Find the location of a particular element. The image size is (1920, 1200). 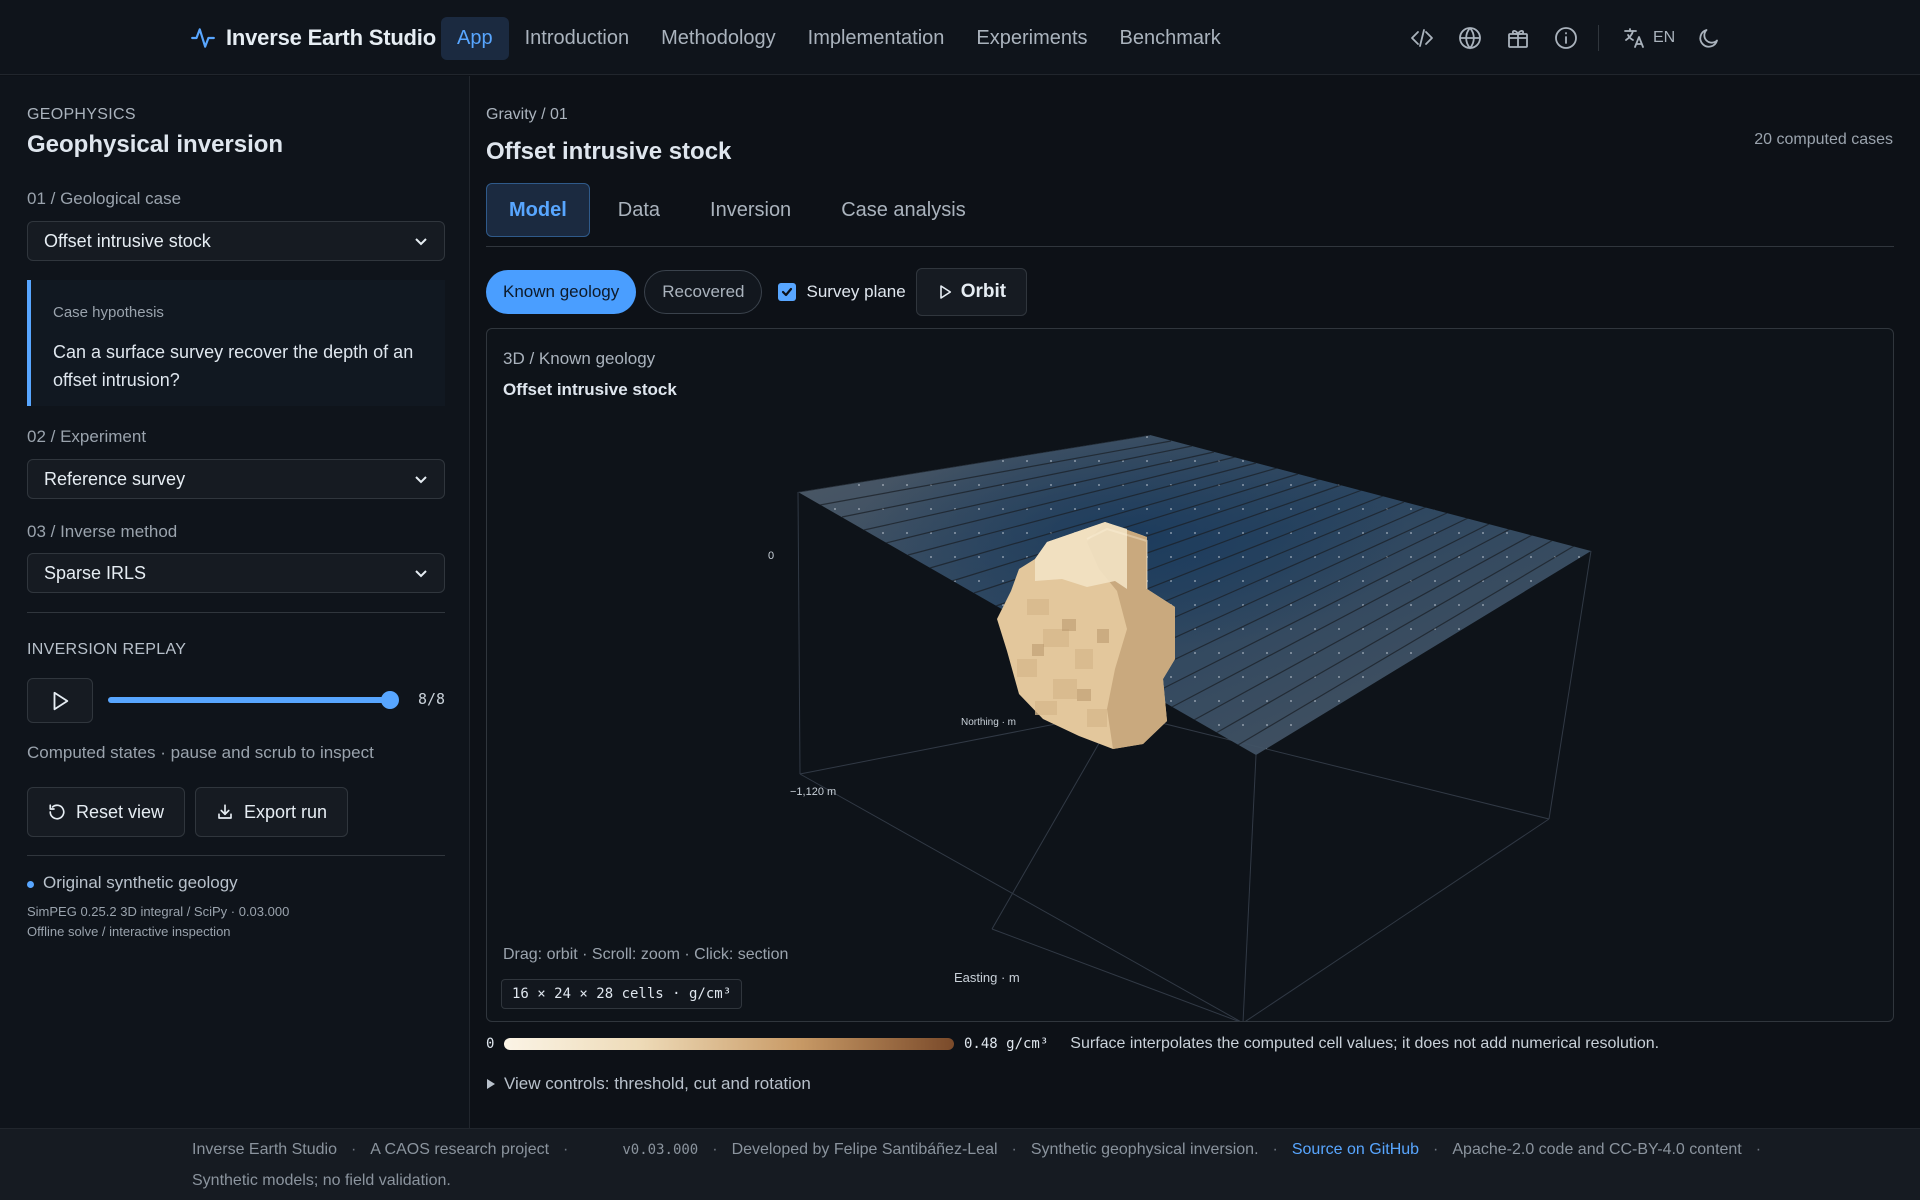

download-icon is located at coordinates (225, 811).